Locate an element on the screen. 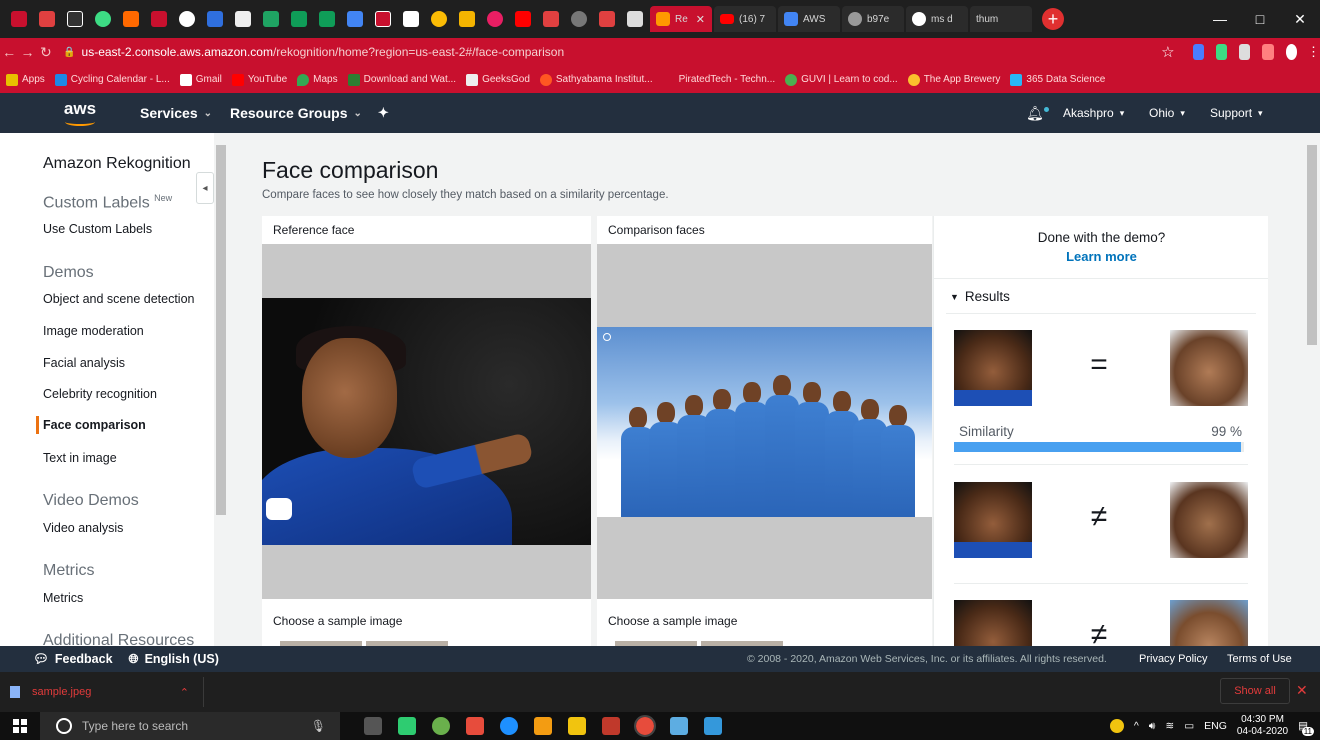  comparison-image-area is located at coordinates (764, 421).